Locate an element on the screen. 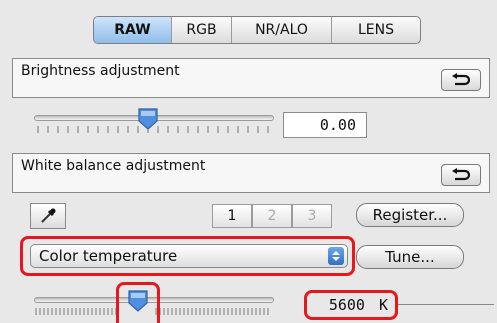  chevron-updown-icon is located at coordinates (336, 256).